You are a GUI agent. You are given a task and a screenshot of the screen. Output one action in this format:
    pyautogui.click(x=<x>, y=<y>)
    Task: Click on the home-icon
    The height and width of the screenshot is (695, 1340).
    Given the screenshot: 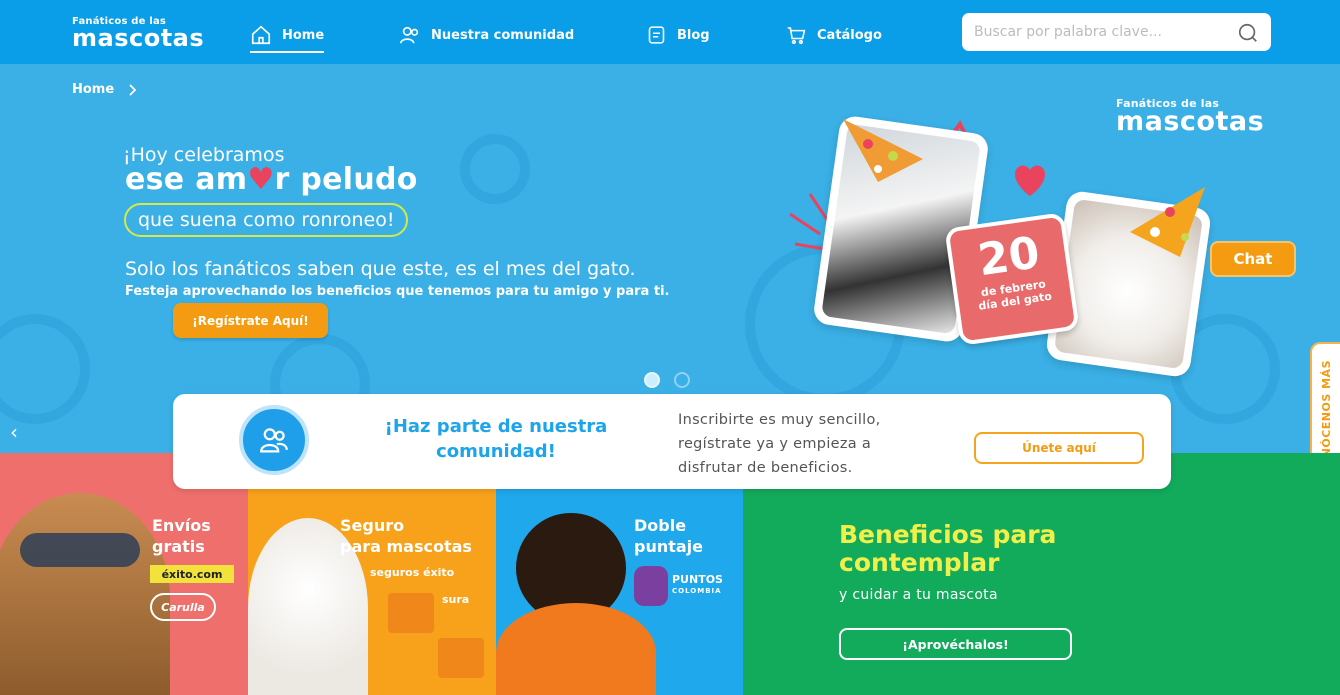 What is the action you would take?
    pyautogui.click(x=261, y=35)
    